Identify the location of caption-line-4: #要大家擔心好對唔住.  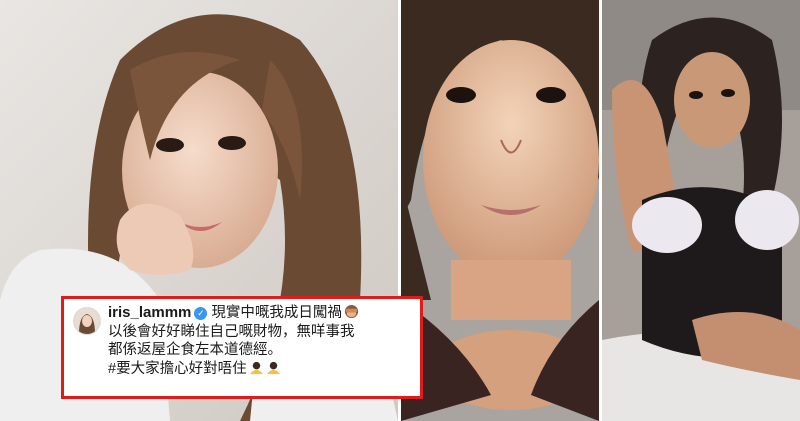
(261, 369).